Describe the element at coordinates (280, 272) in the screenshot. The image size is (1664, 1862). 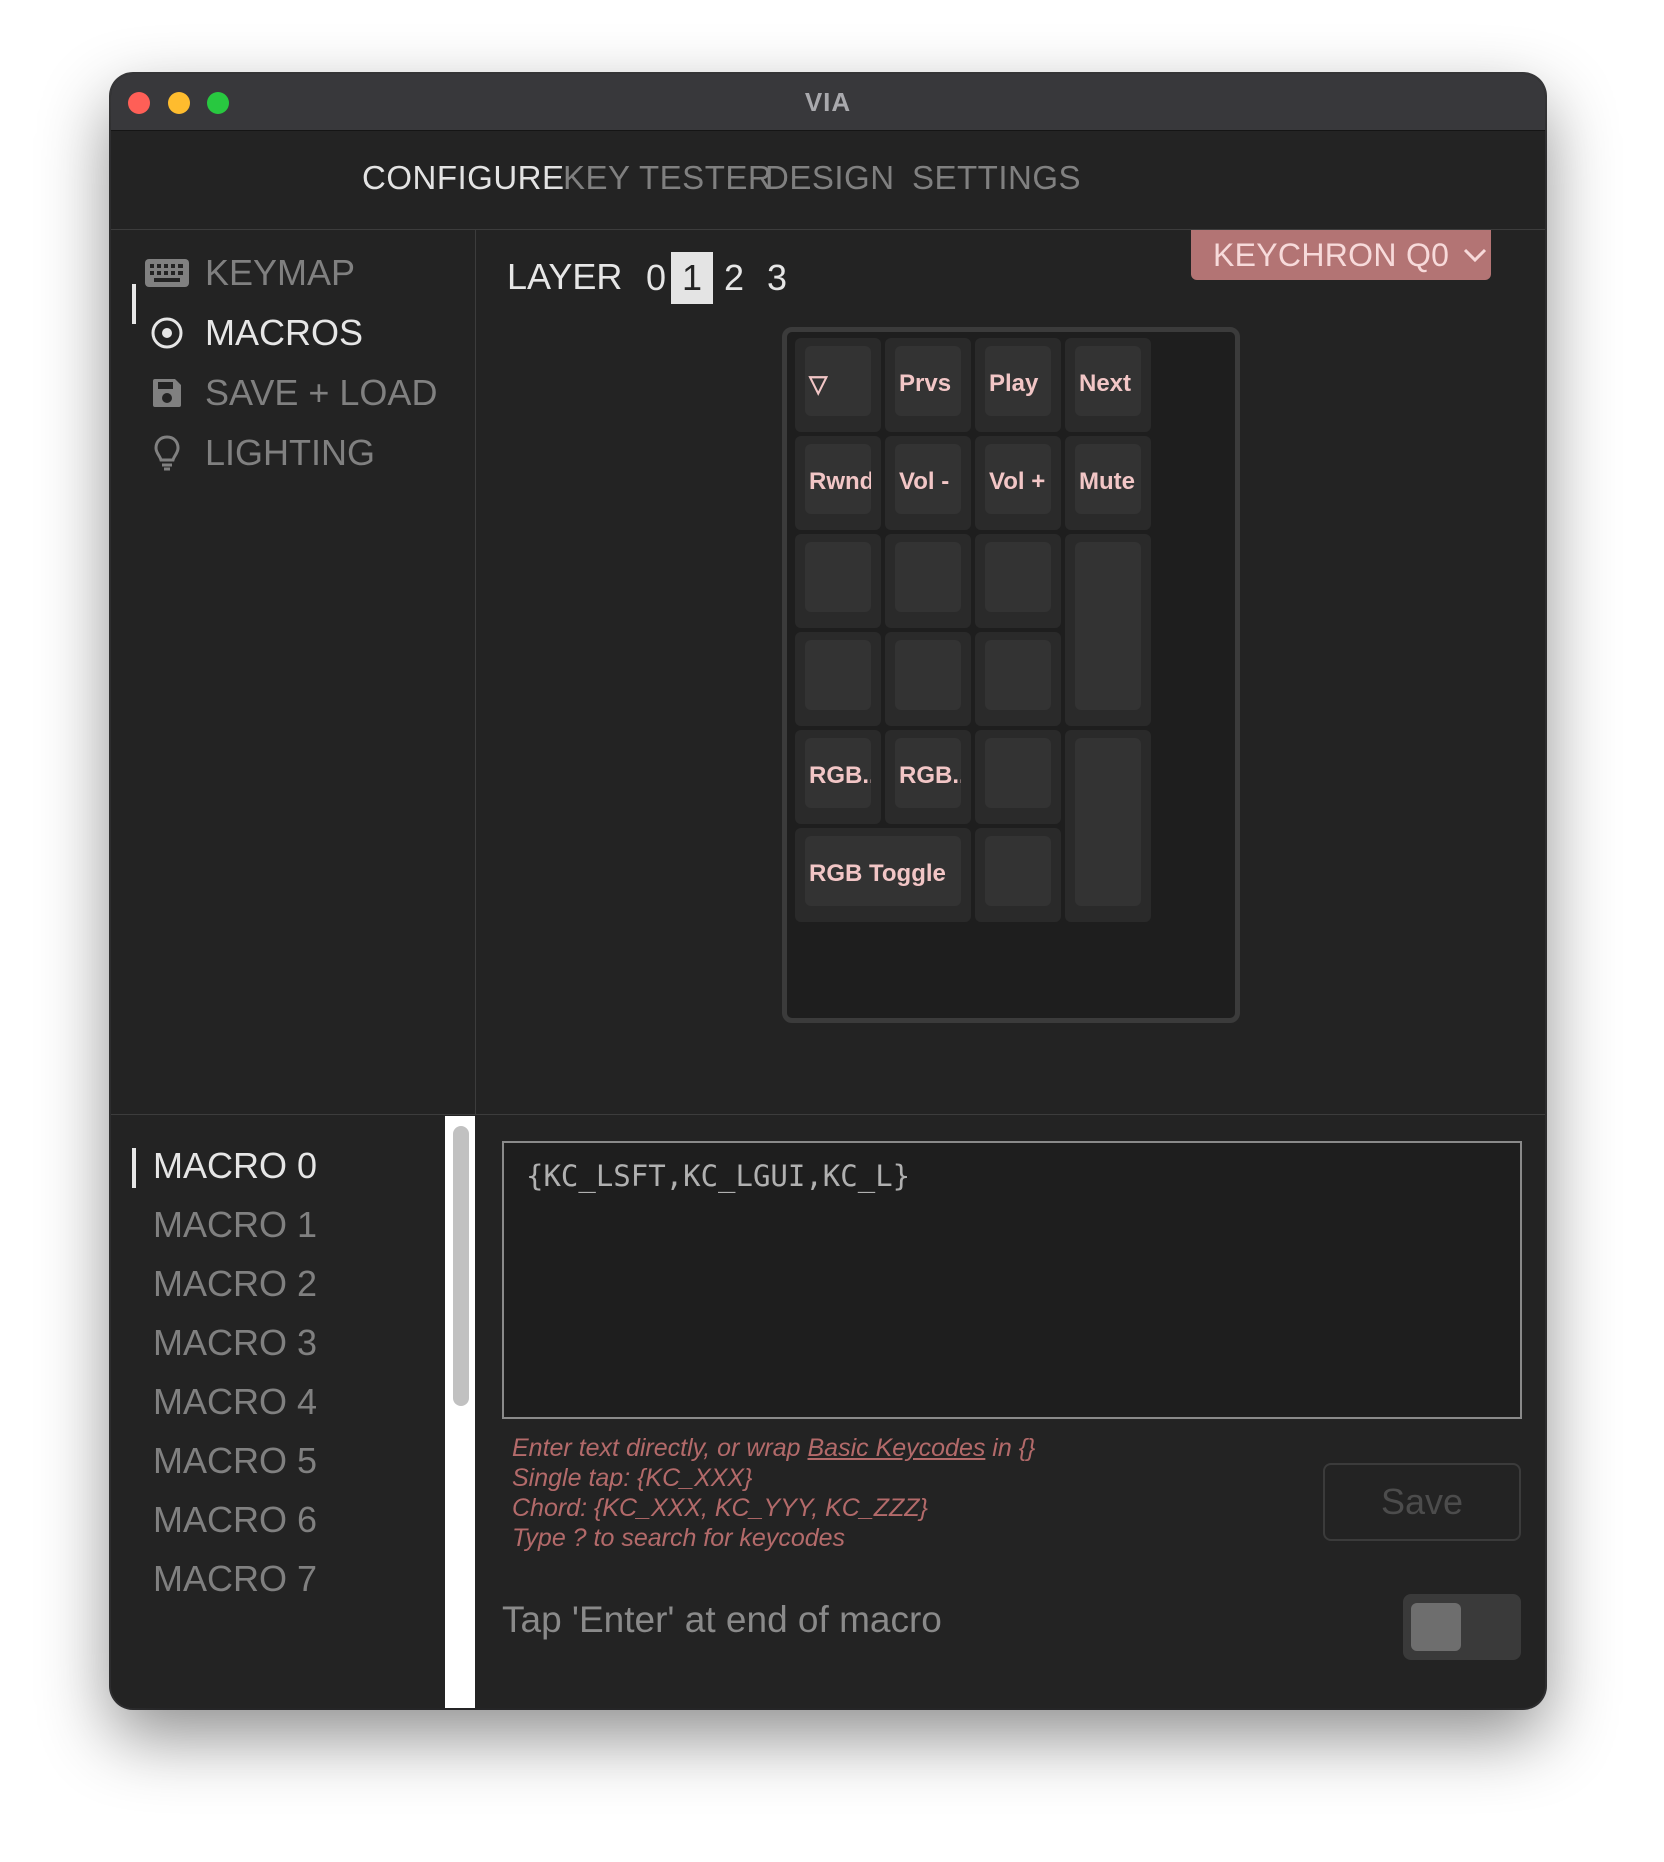
I see `sidebar-item-label: KEYMAP` at that location.